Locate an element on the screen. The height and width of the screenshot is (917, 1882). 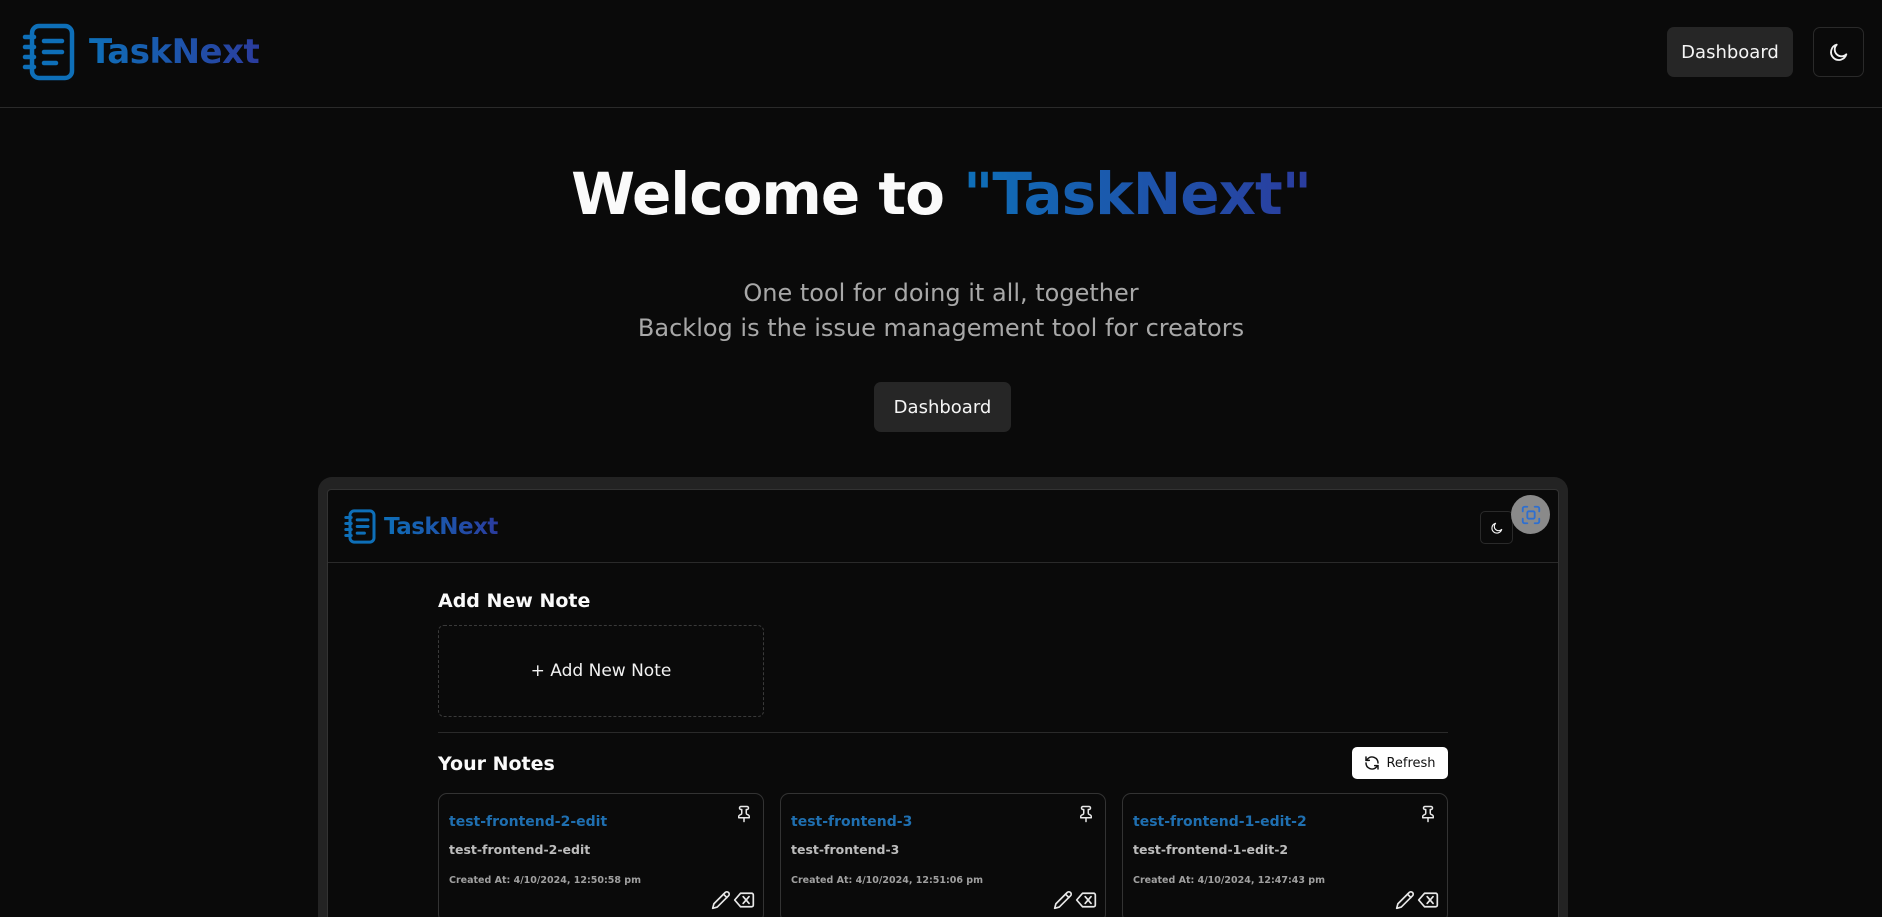
preview-brand-name: TaskNext is located at coordinates (441, 526).